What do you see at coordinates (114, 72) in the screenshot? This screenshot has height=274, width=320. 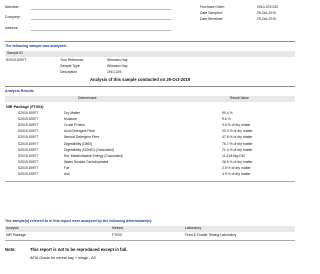 I see `description-value: 1910-229` at bounding box center [114, 72].